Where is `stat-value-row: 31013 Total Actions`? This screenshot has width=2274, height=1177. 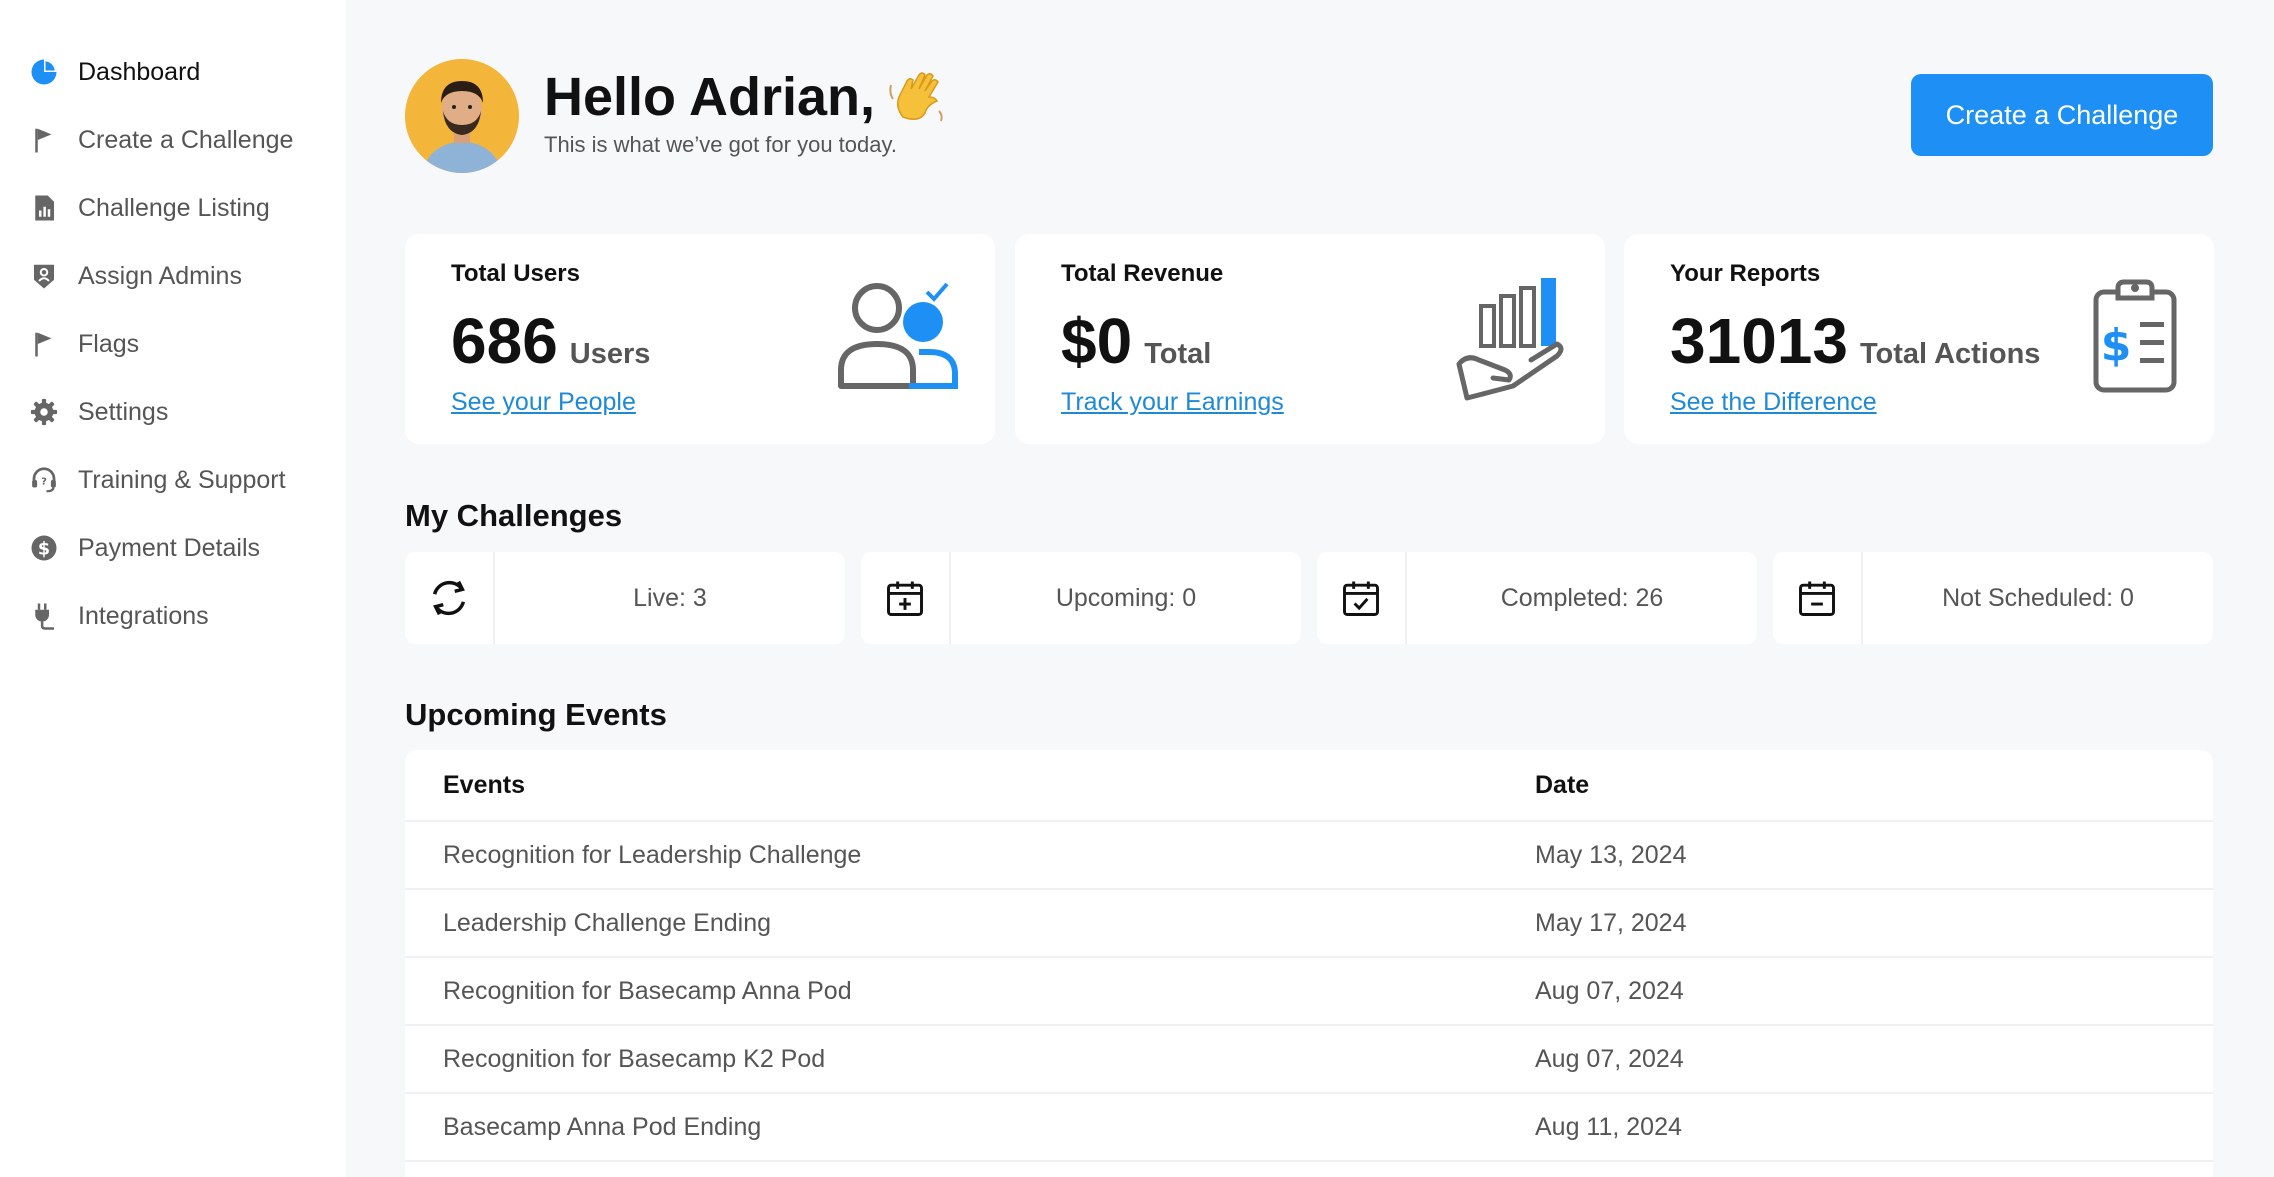 stat-value-row: 31013 Total Actions is located at coordinates (1855, 341).